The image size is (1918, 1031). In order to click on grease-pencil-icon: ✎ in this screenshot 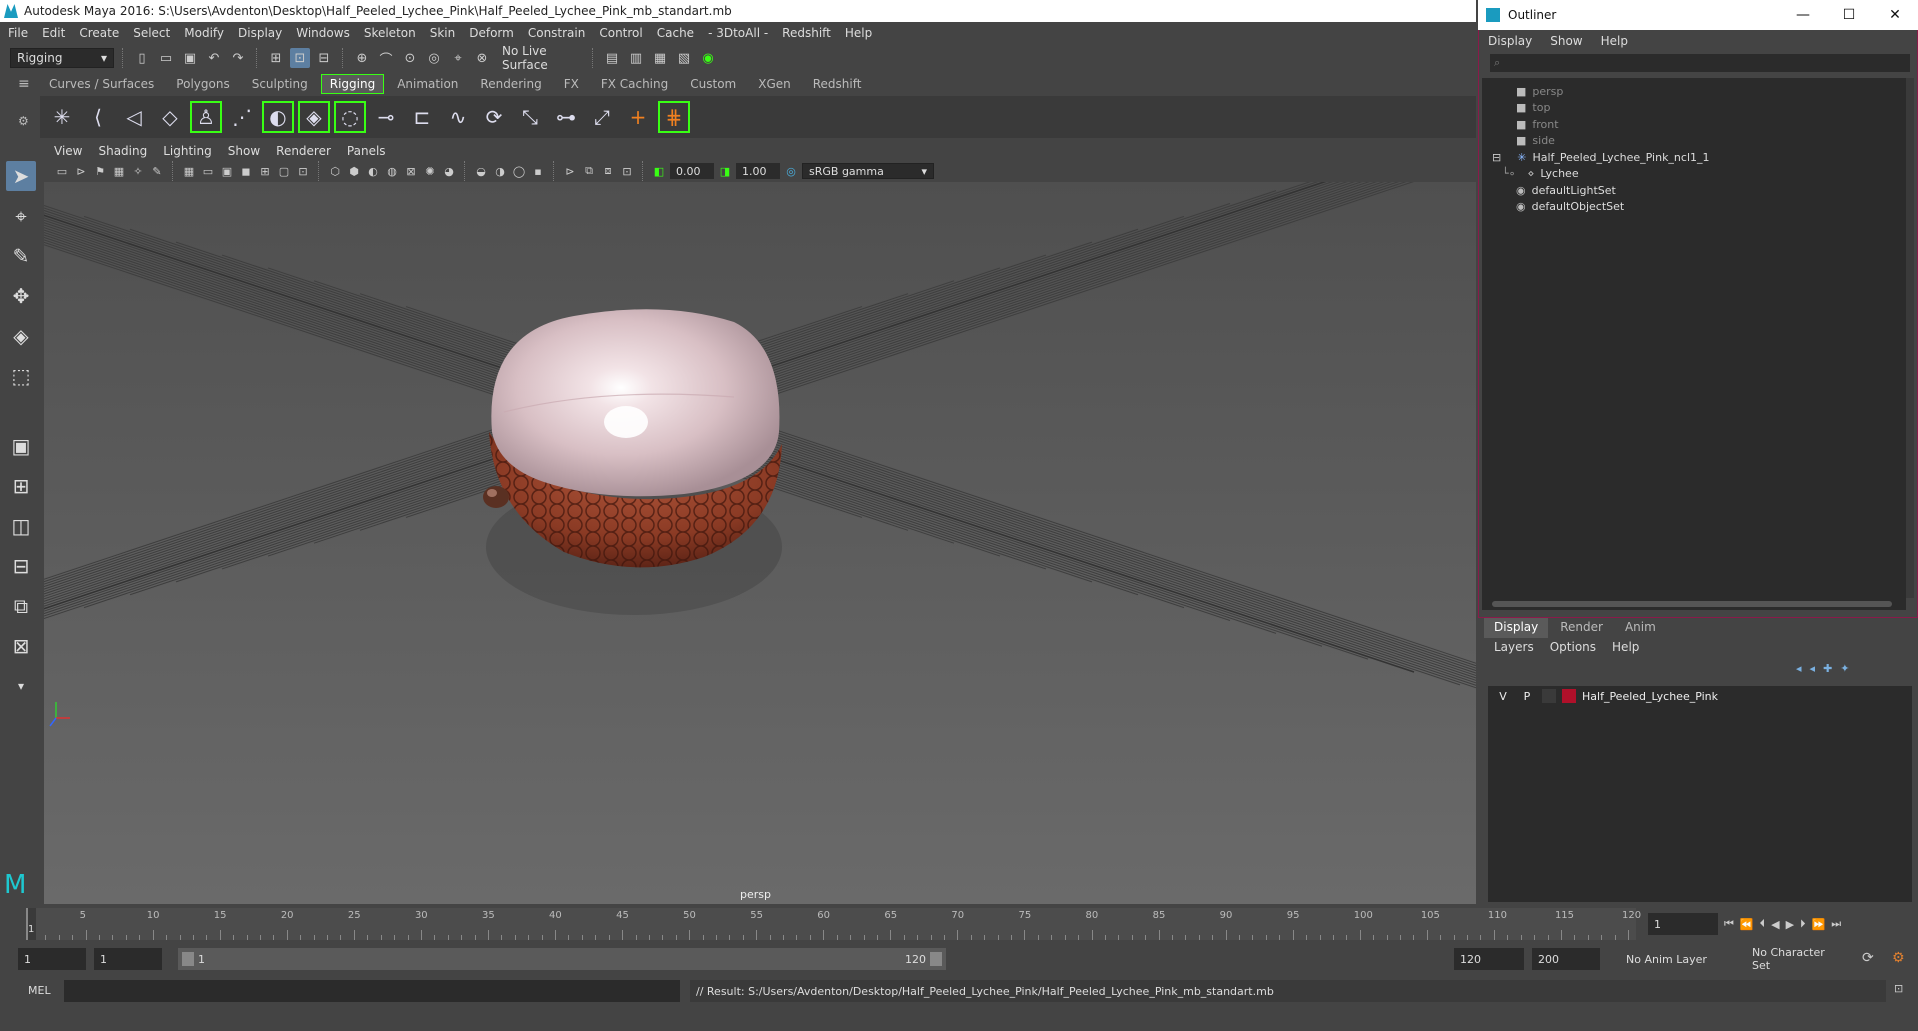, I will do `click(157, 171)`.